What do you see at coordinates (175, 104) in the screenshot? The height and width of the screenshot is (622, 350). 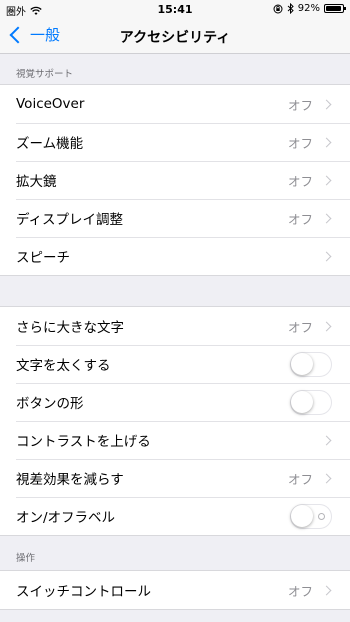 I see `row-voiceover: VoiceOver オフ` at bounding box center [175, 104].